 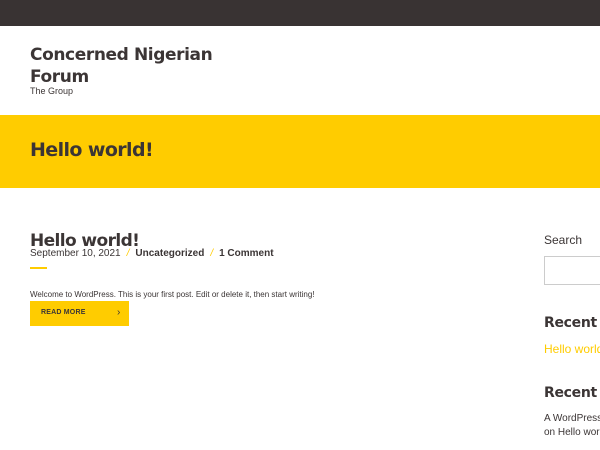 I want to click on recent-comment-item: A WordPress Commenter on Hello world!, so click(x=572, y=426).